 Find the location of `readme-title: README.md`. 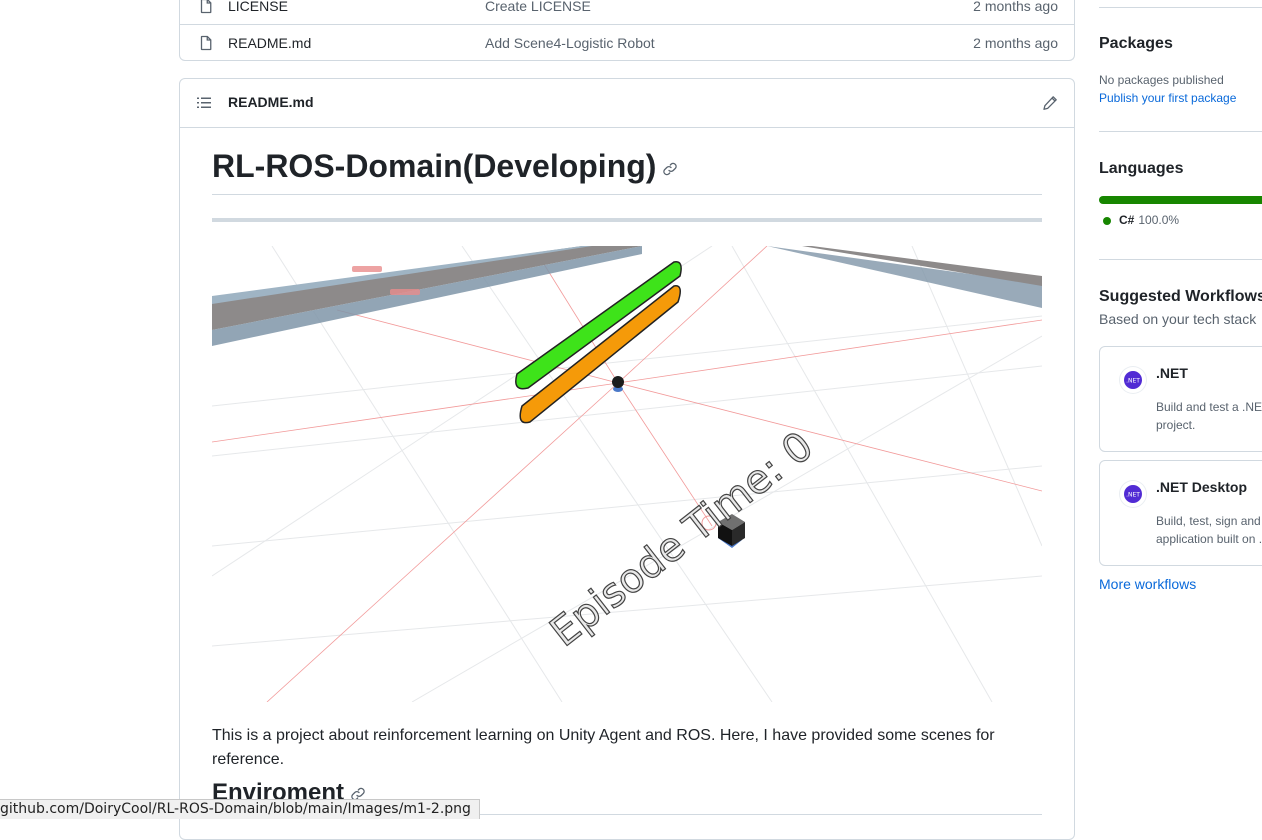

readme-title: README.md is located at coordinates (271, 102).